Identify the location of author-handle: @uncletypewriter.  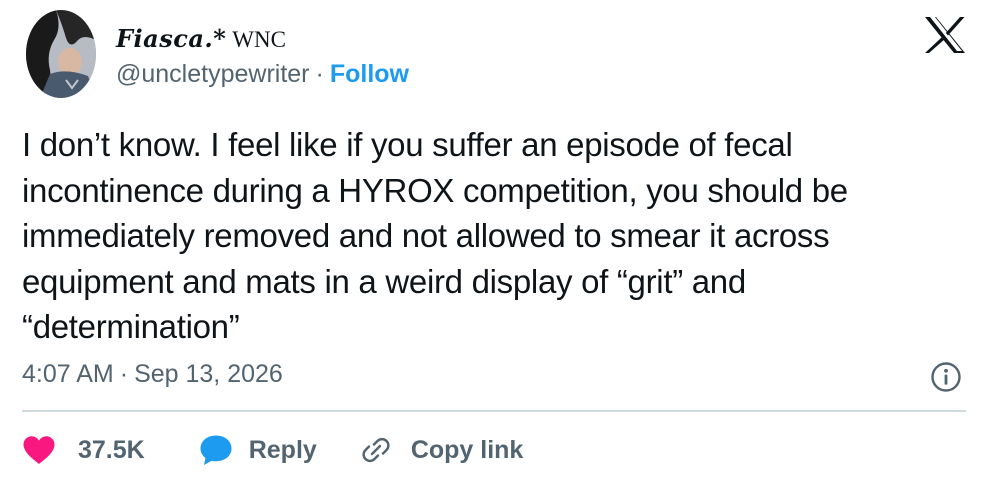
(213, 74).